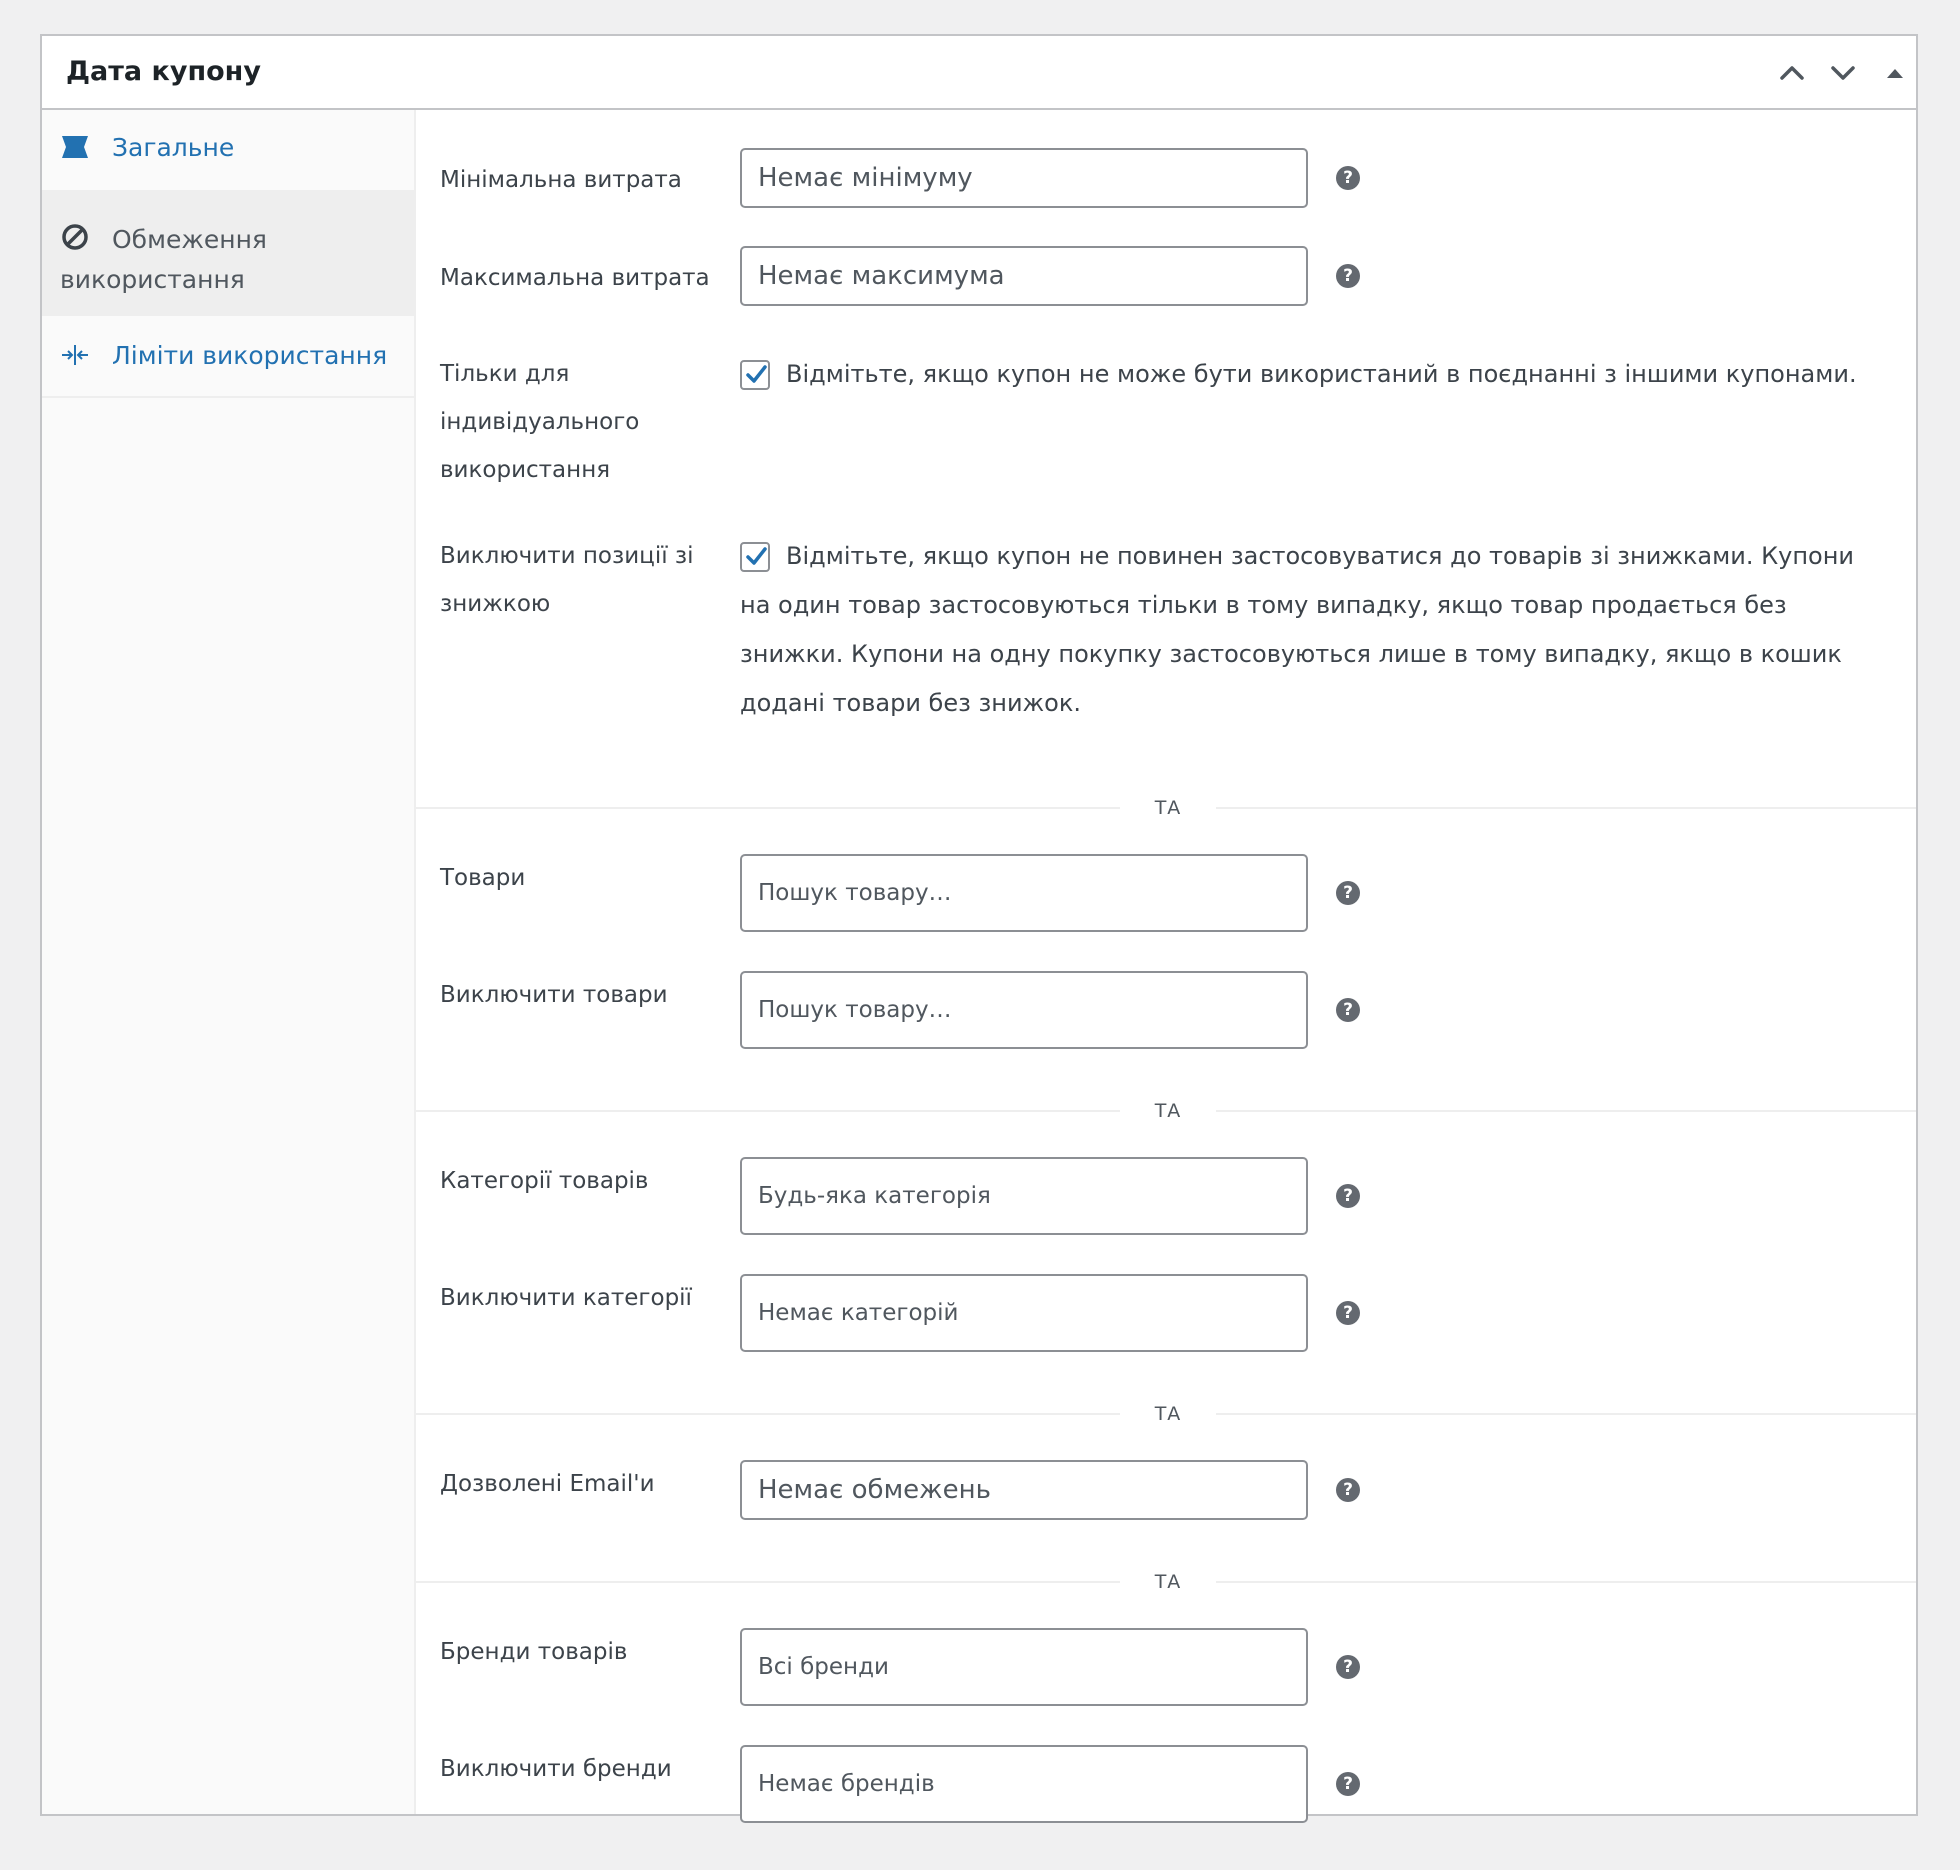  I want to click on move-up-button, so click(1792, 72).